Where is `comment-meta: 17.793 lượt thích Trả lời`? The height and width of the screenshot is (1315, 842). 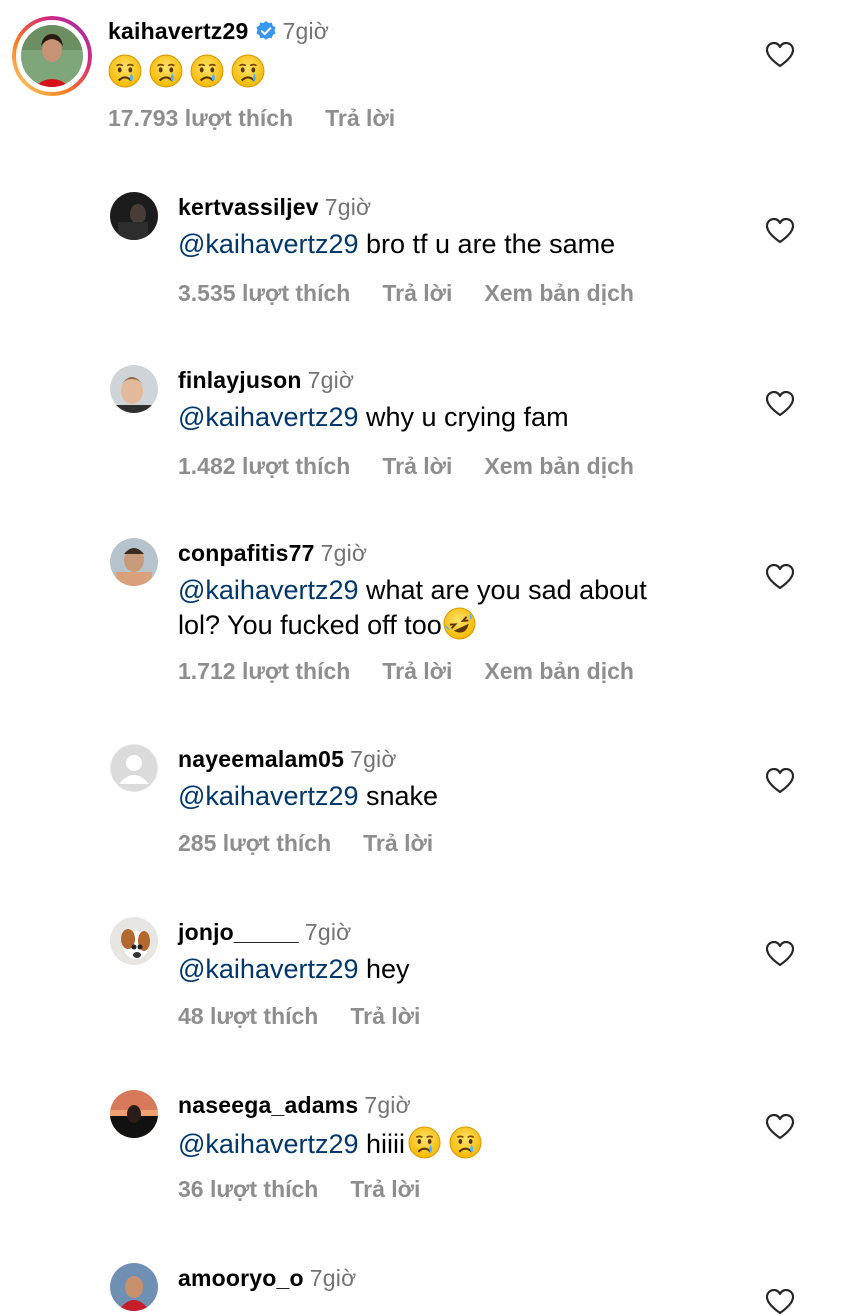 comment-meta: 17.793 lượt thích Trả lời is located at coordinates (267, 118).